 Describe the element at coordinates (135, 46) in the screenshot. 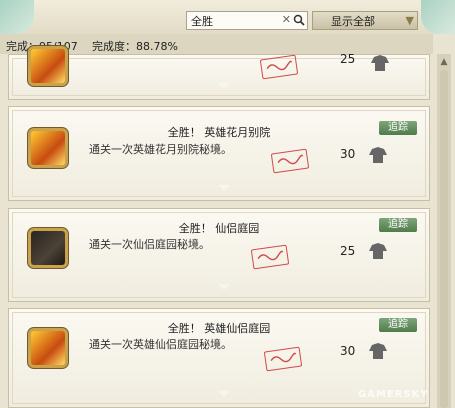

I see `completion-rate: 完成度：88.78%` at that location.